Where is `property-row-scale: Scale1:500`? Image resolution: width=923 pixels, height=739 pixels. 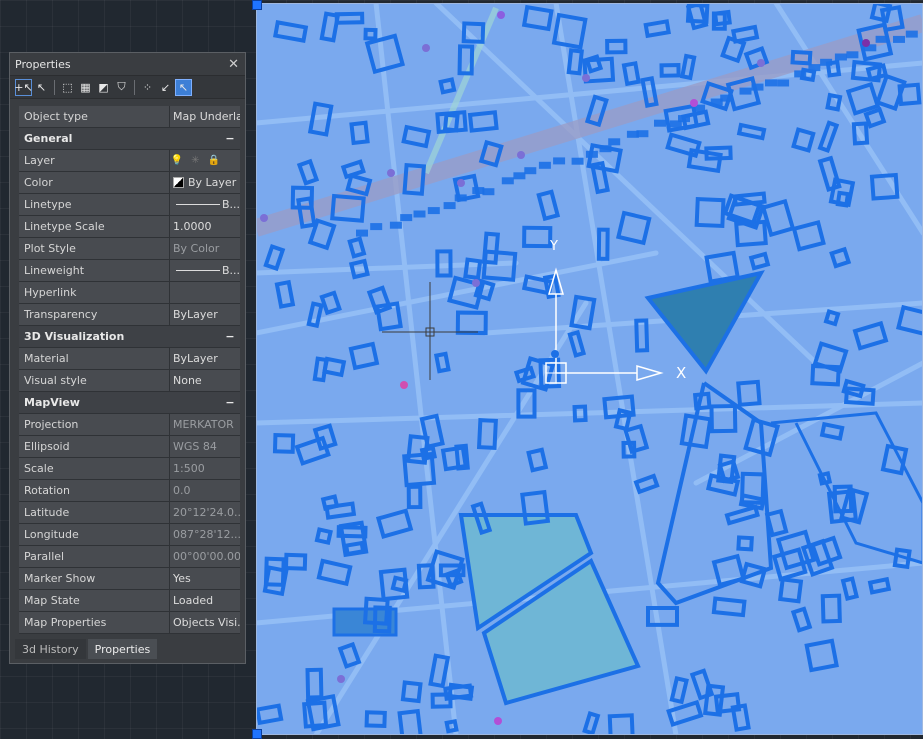
property-row-scale: Scale1:500 is located at coordinates (129, 469).